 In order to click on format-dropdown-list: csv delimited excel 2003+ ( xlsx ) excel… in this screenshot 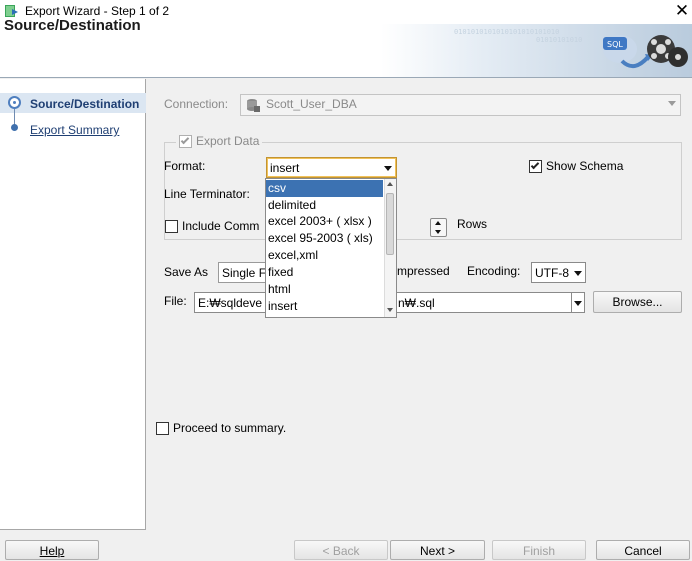, I will do `click(331, 248)`.